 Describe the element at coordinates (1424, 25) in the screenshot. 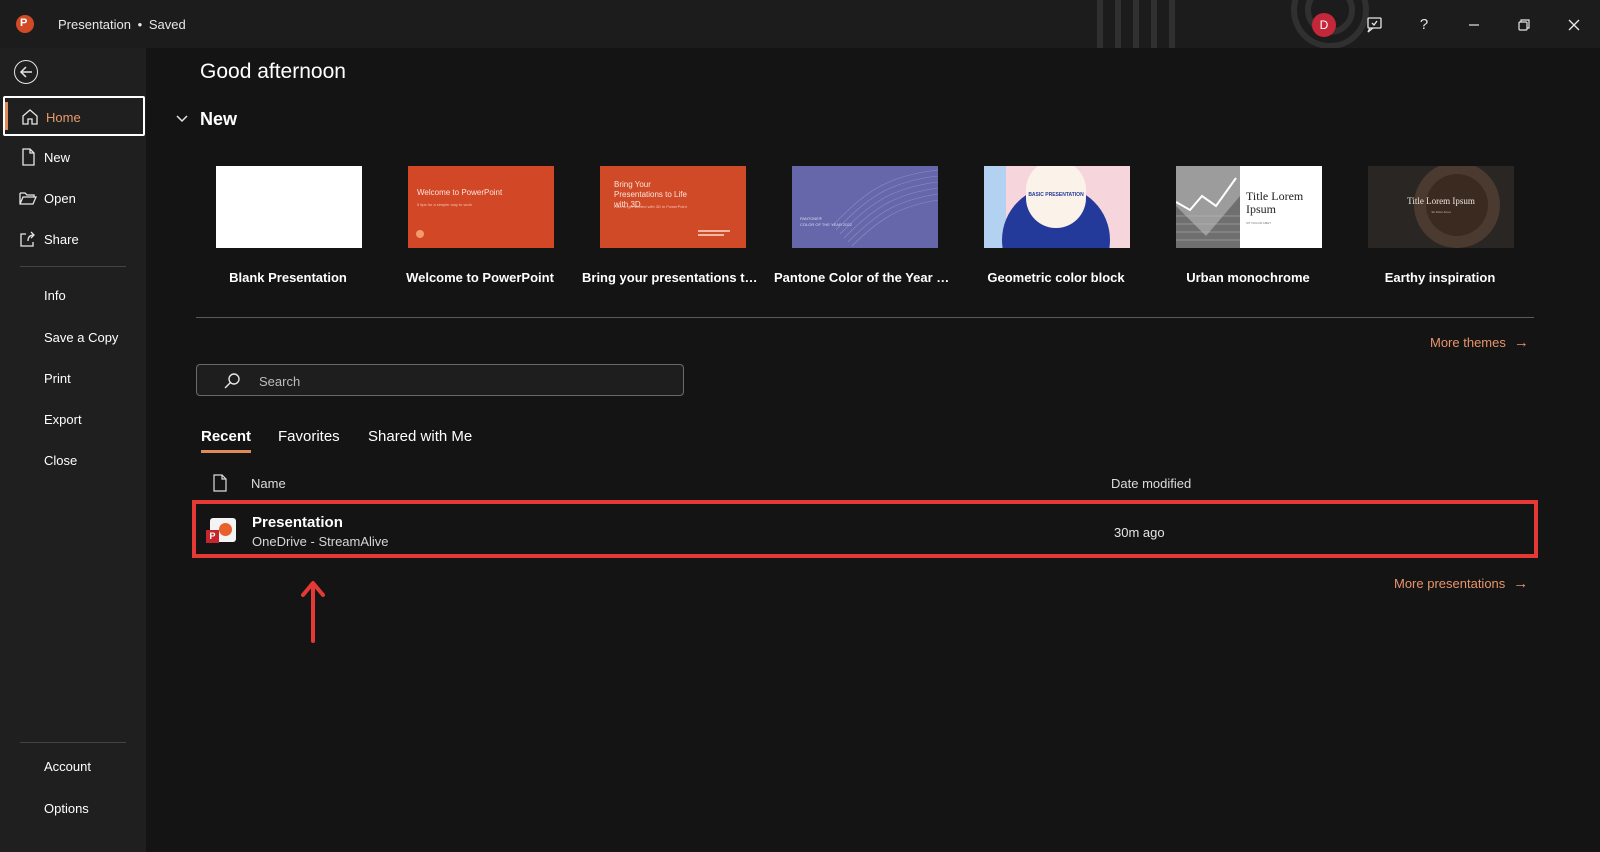

I see `help-icon: ?` at that location.